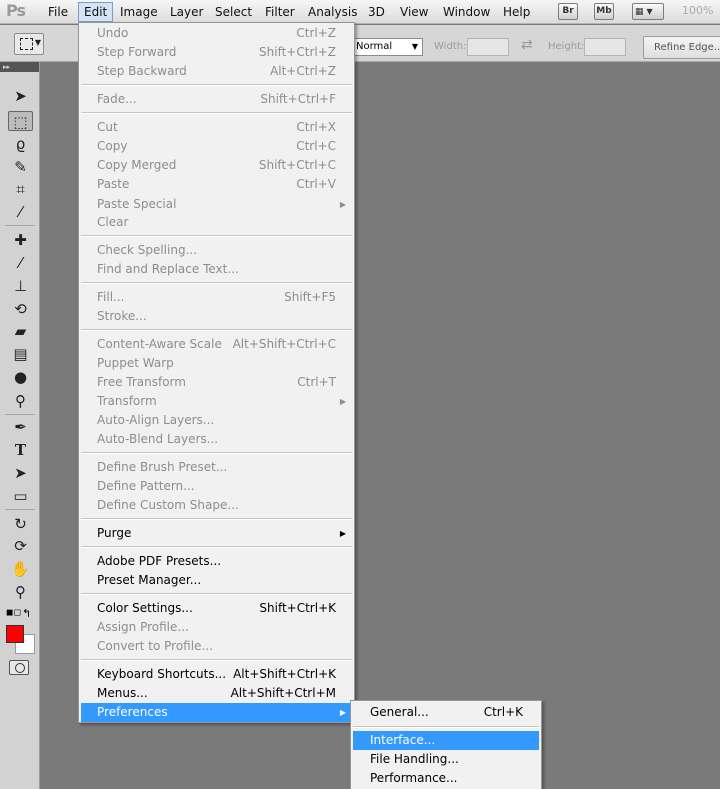 This screenshot has height=789, width=720. I want to click on rectangle-tool-icon: ▭, so click(20, 496).